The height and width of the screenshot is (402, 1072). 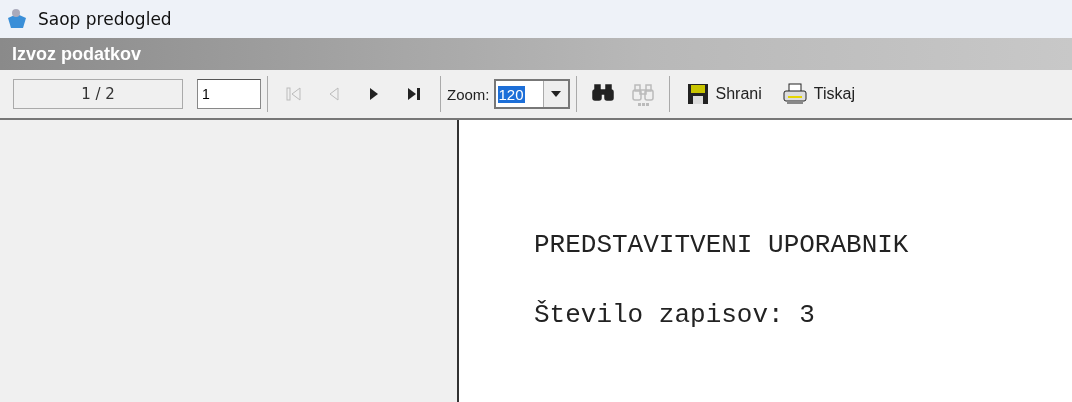 I want to click on skip-forward-icon, so click(x=414, y=94).